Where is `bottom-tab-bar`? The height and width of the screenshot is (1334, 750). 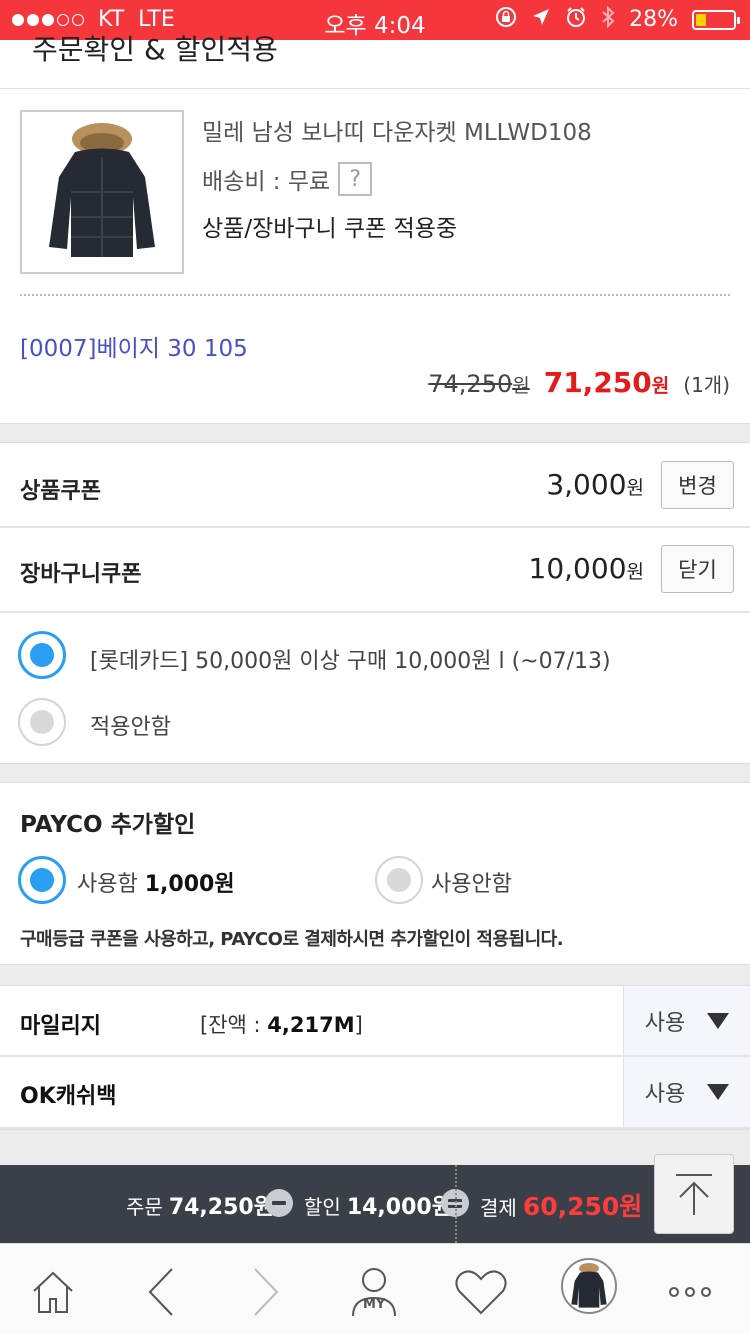 bottom-tab-bar is located at coordinates (375, 1288).